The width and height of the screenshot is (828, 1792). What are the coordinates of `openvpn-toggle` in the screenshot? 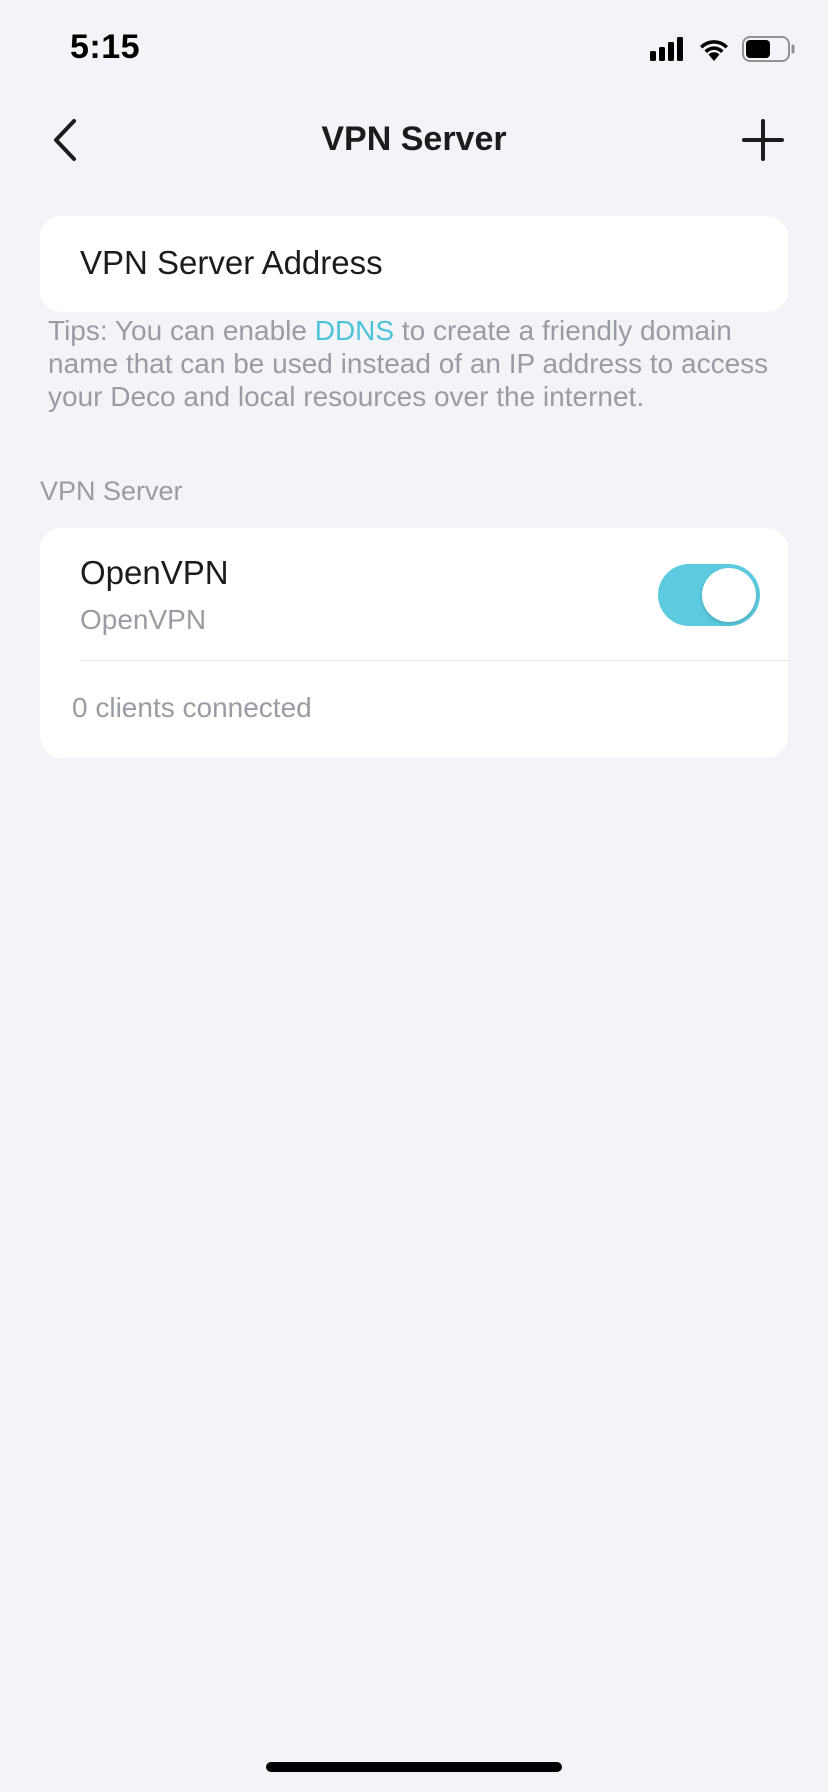 It's located at (709, 595).